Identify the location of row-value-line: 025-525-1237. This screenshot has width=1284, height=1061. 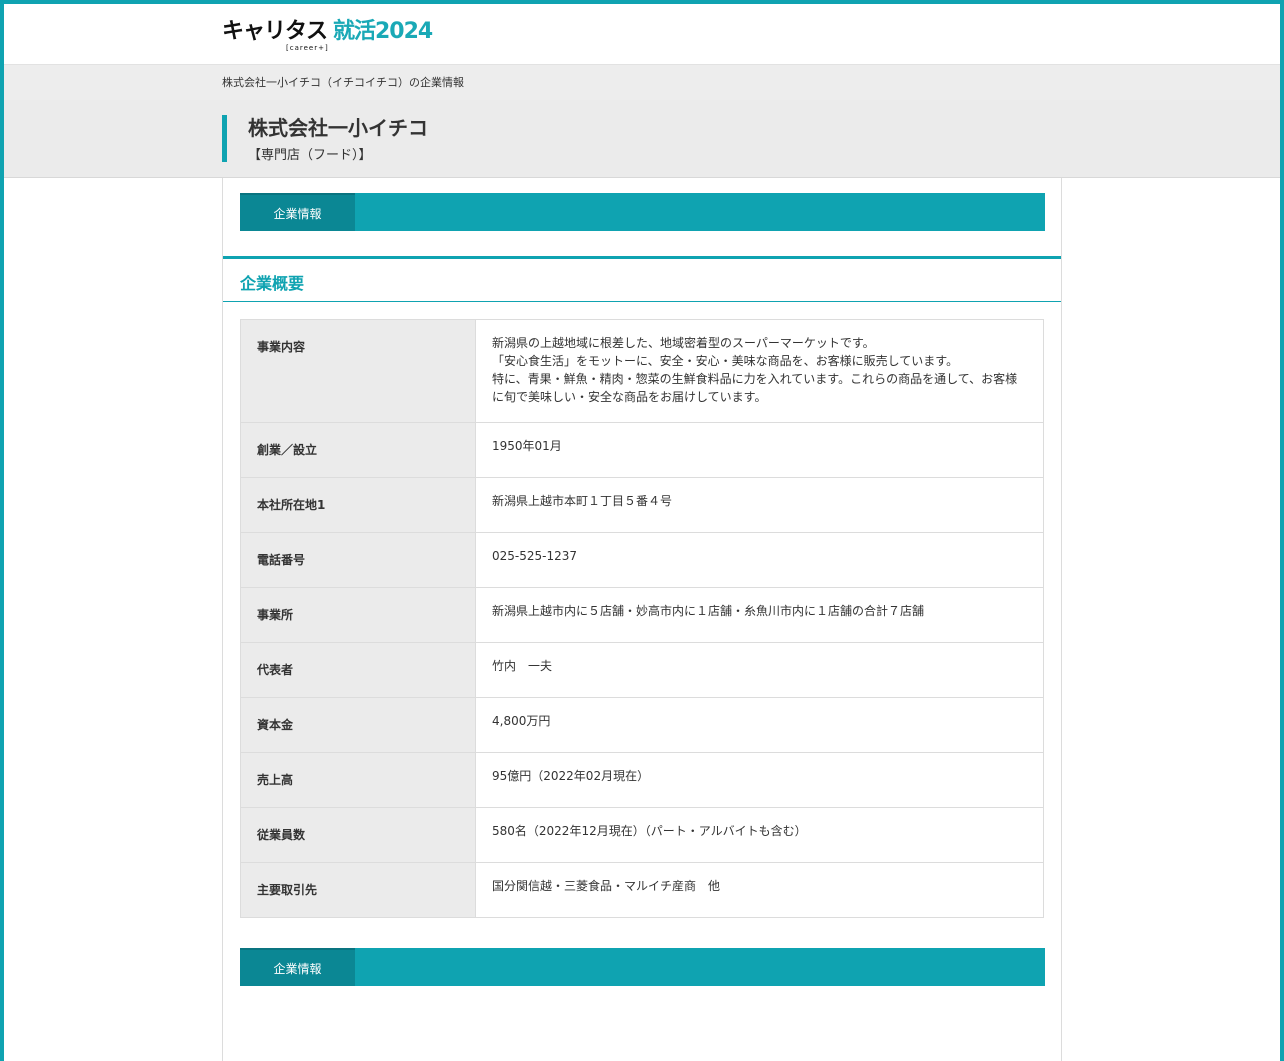
(535, 556).